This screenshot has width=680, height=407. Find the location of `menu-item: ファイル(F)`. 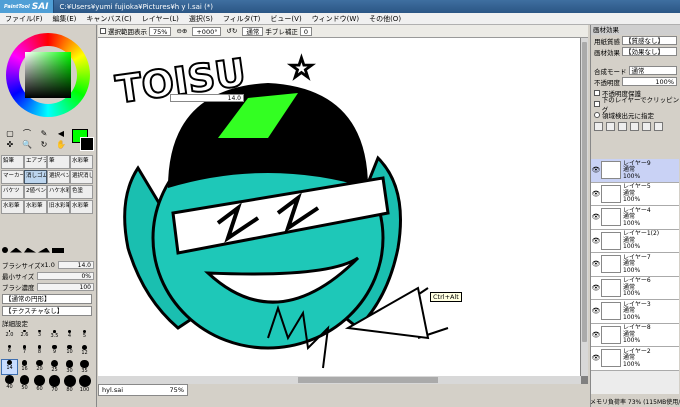

menu-item: ファイル(F) is located at coordinates (24, 19).